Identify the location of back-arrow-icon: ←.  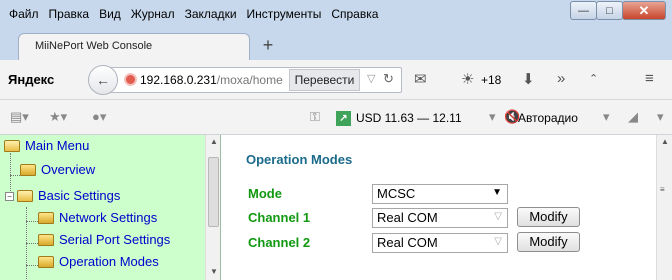
(103, 80).